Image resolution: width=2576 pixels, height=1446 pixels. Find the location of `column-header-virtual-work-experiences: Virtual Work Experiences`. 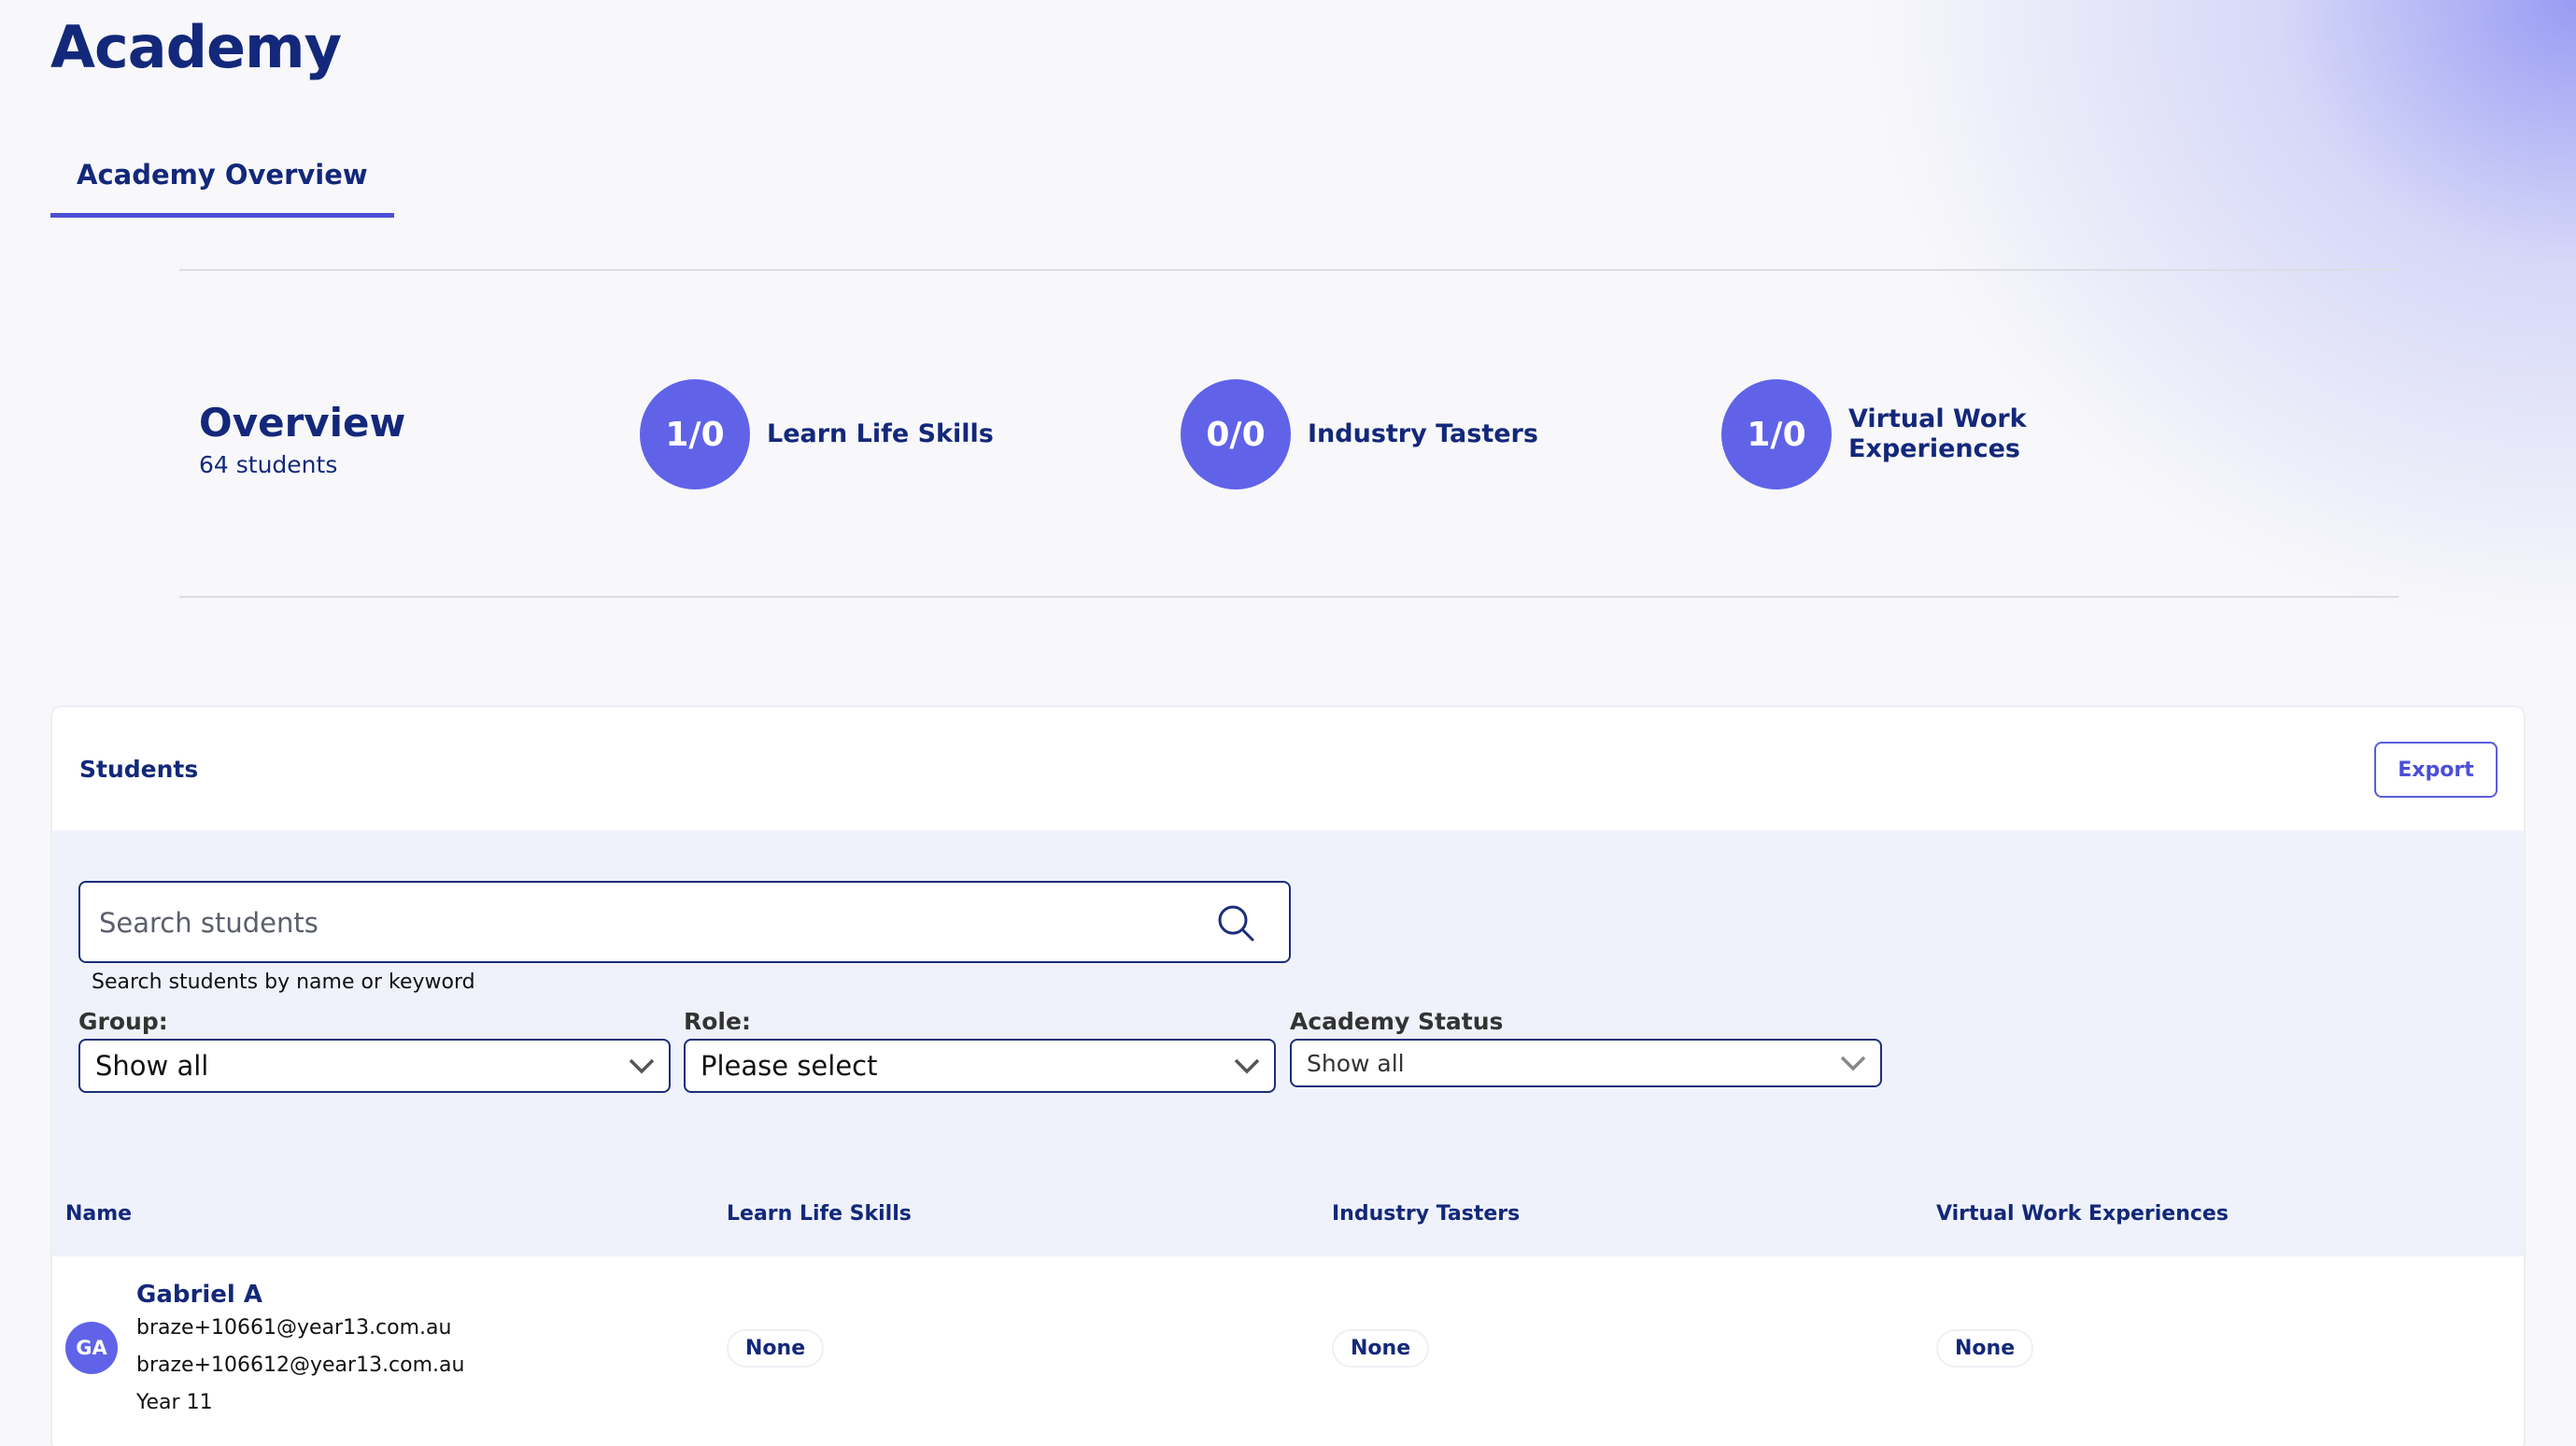

column-header-virtual-work-experiences: Virtual Work Experiences is located at coordinates (2082, 1214).